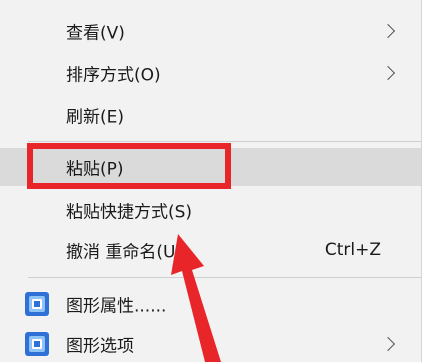 This screenshot has width=425, height=363. Describe the element at coordinates (210, 344) in the screenshot. I see `menu-item-graphics-options: 图形选项` at that location.